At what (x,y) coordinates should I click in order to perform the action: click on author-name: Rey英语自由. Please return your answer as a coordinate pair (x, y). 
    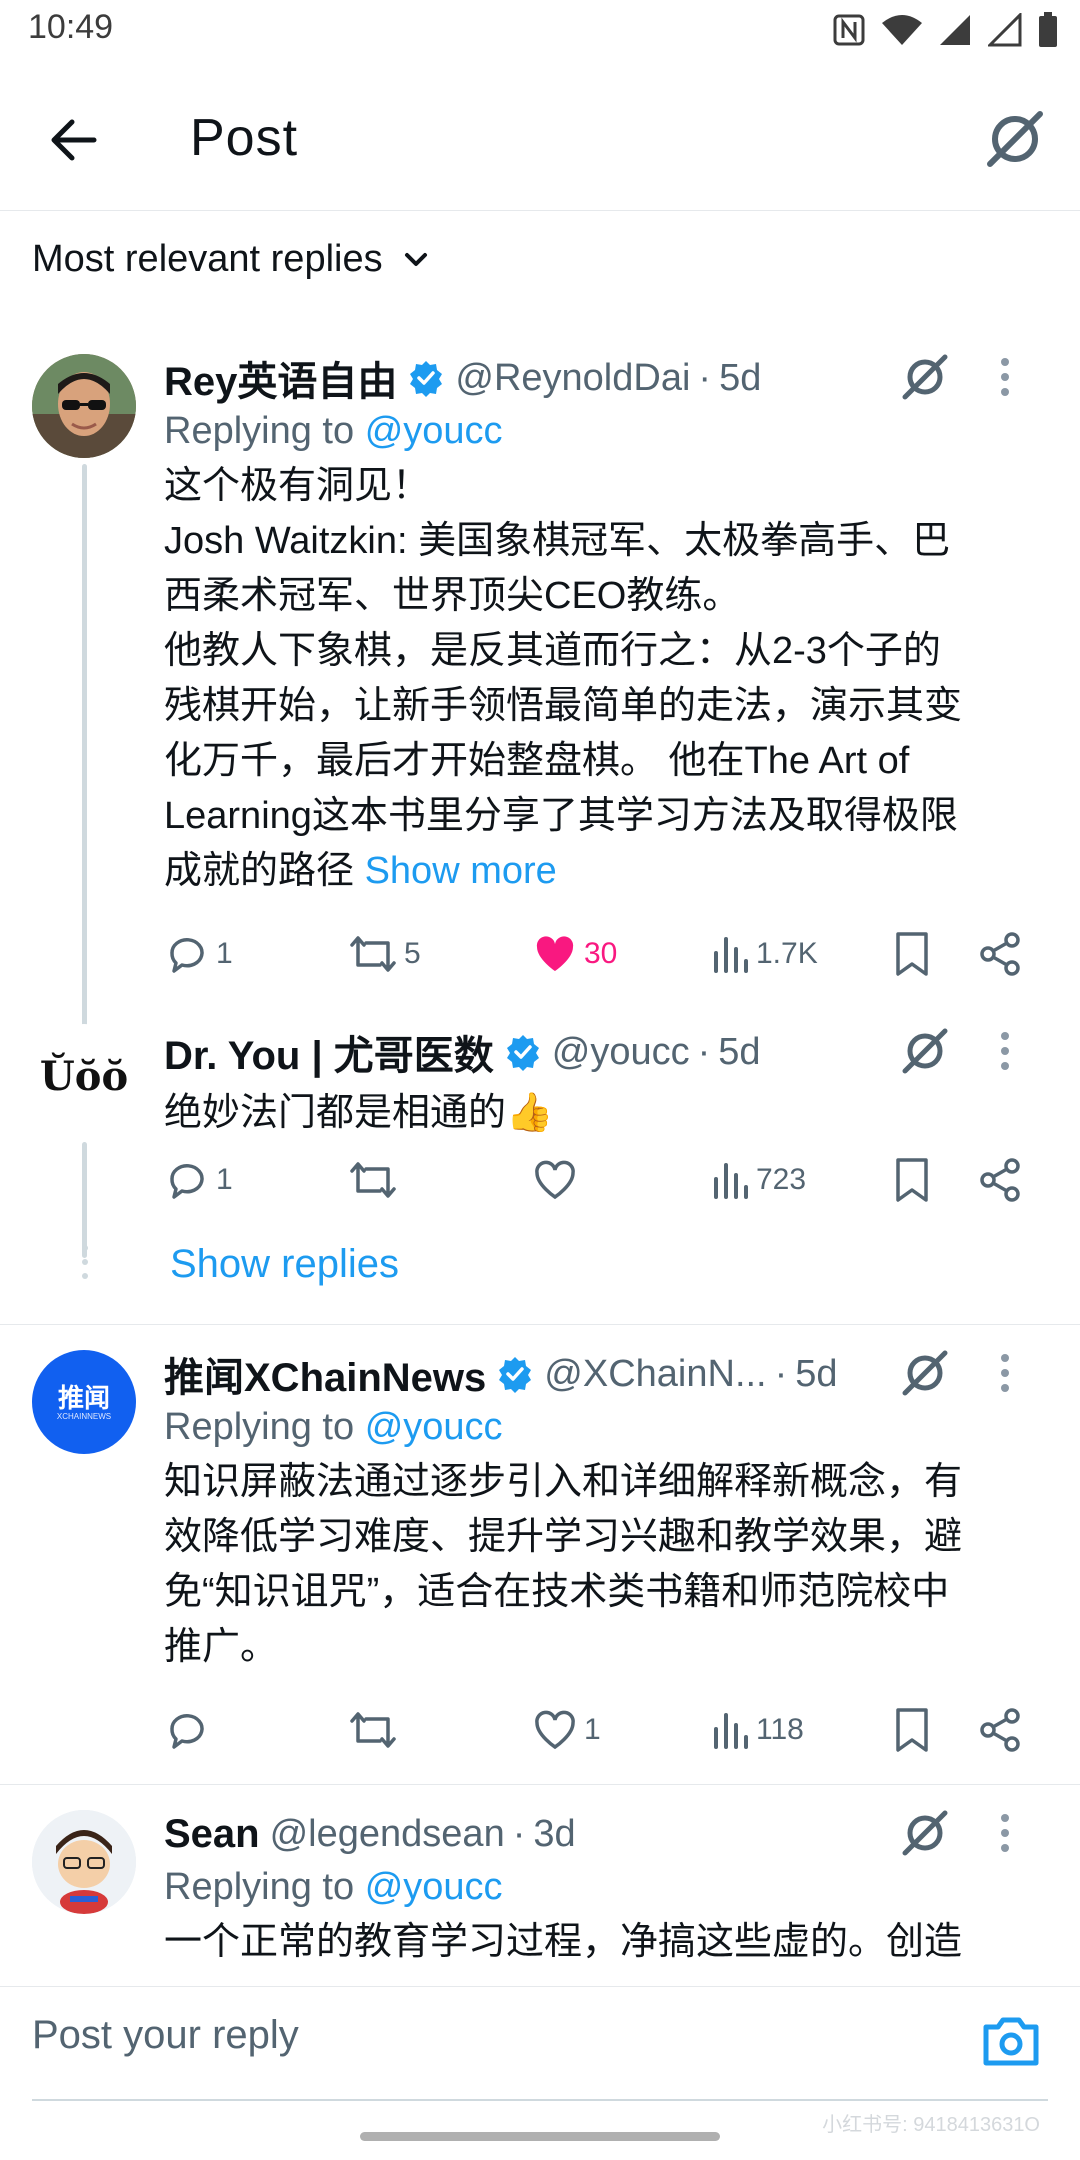
    Looking at the image, I should click on (280, 378).